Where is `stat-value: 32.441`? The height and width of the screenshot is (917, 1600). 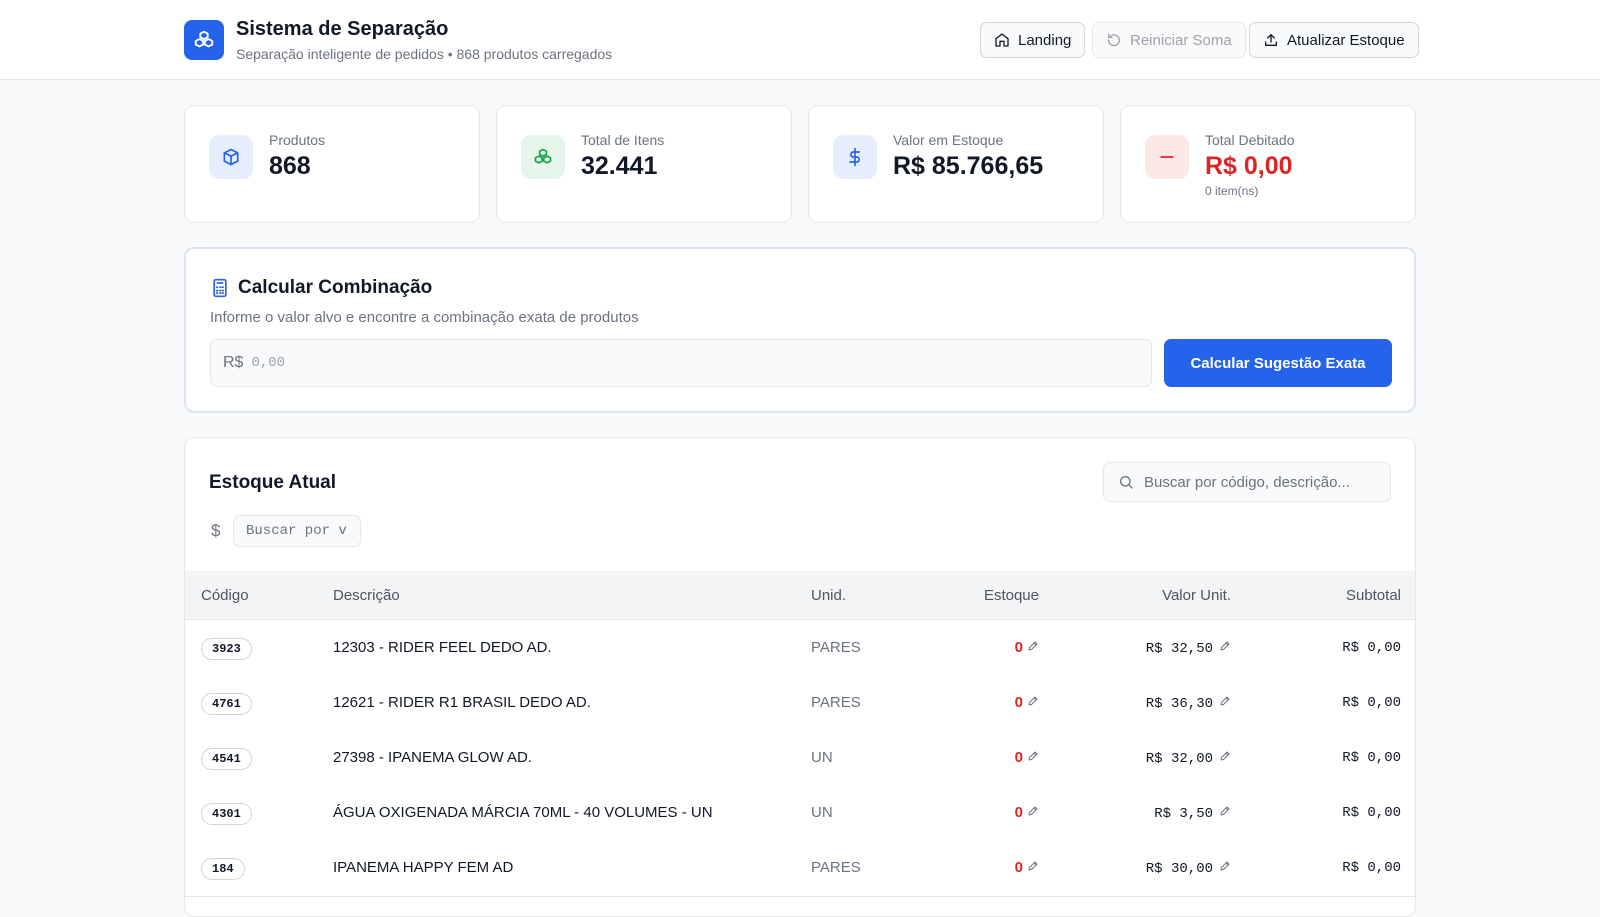
stat-value: 32.441 is located at coordinates (619, 166).